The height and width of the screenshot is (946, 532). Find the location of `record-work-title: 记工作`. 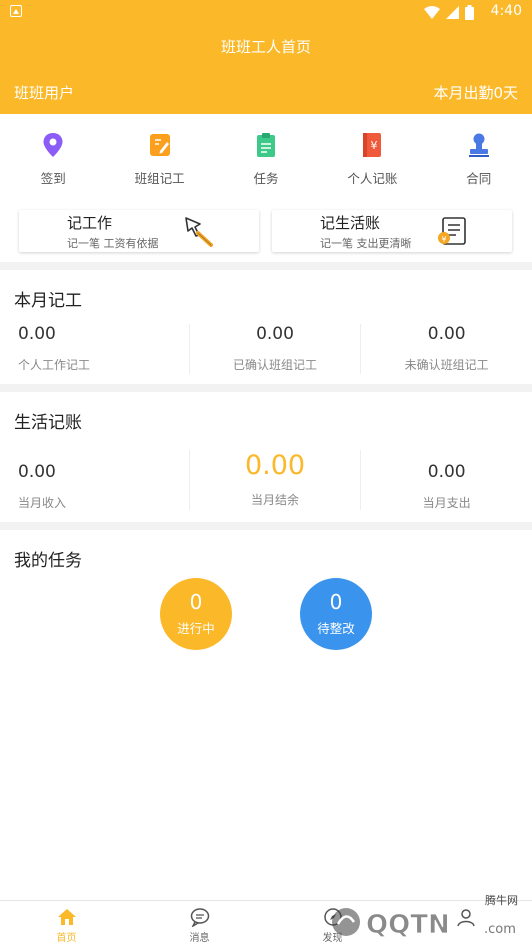

record-work-title: 记工作 is located at coordinates (90, 223).